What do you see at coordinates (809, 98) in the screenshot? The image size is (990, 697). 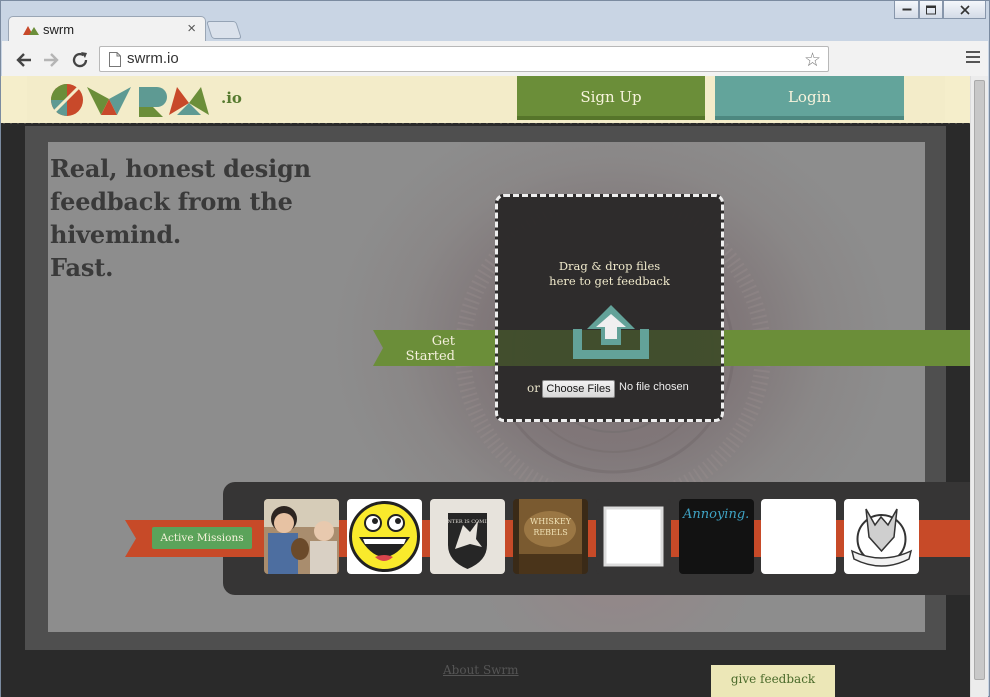 I see `login-button: Login` at bounding box center [809, 98].